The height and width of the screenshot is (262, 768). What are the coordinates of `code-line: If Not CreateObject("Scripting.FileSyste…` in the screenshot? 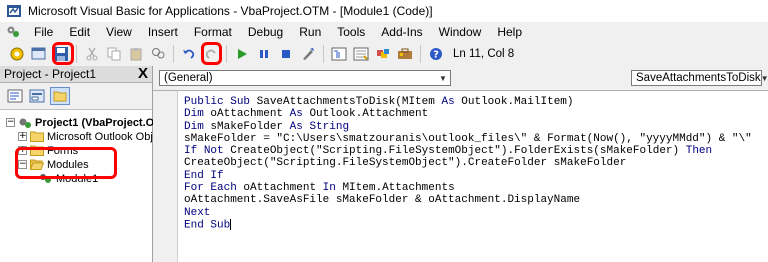 It's located at (468, 151).